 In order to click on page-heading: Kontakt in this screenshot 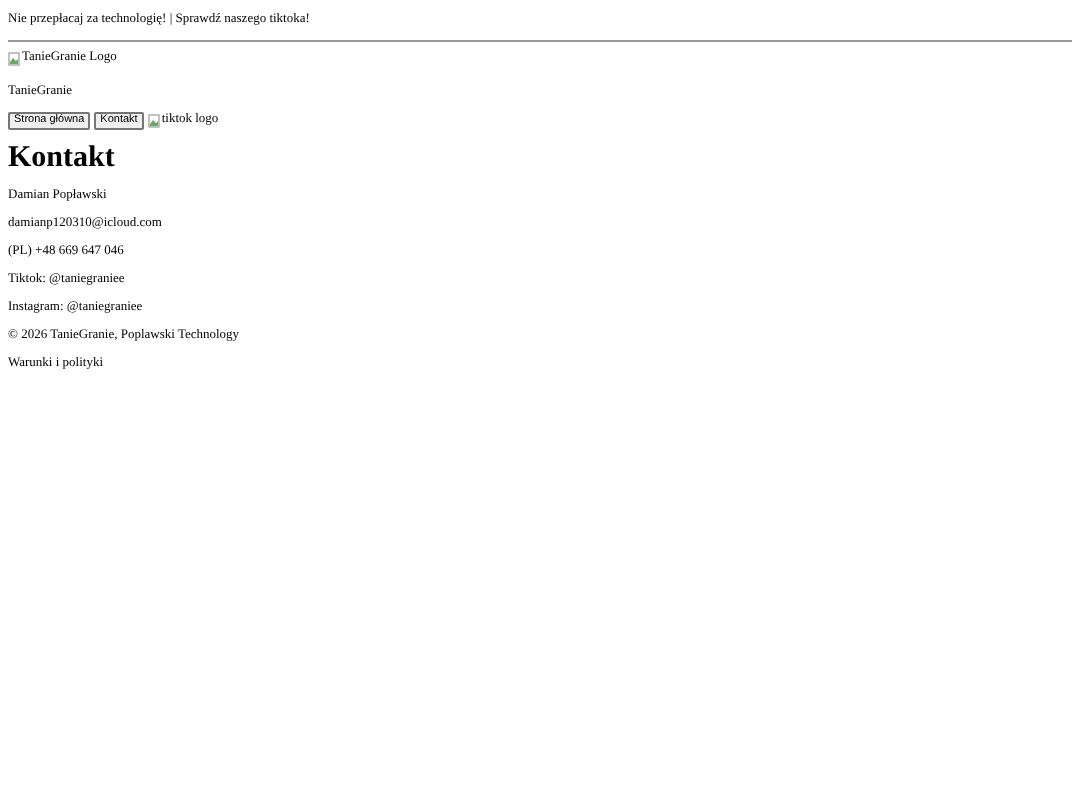, I will do `click(61, 157)`.